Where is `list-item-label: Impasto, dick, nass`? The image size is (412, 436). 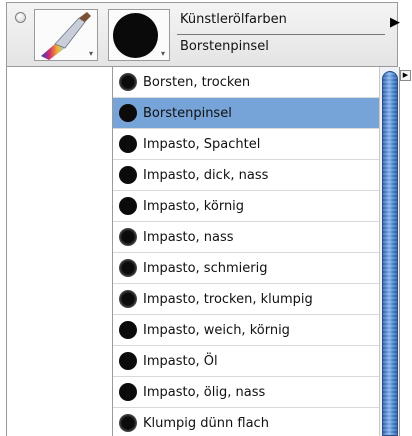
list-item-label: Impasto, dick, nass is located at coordinates (206, 175).